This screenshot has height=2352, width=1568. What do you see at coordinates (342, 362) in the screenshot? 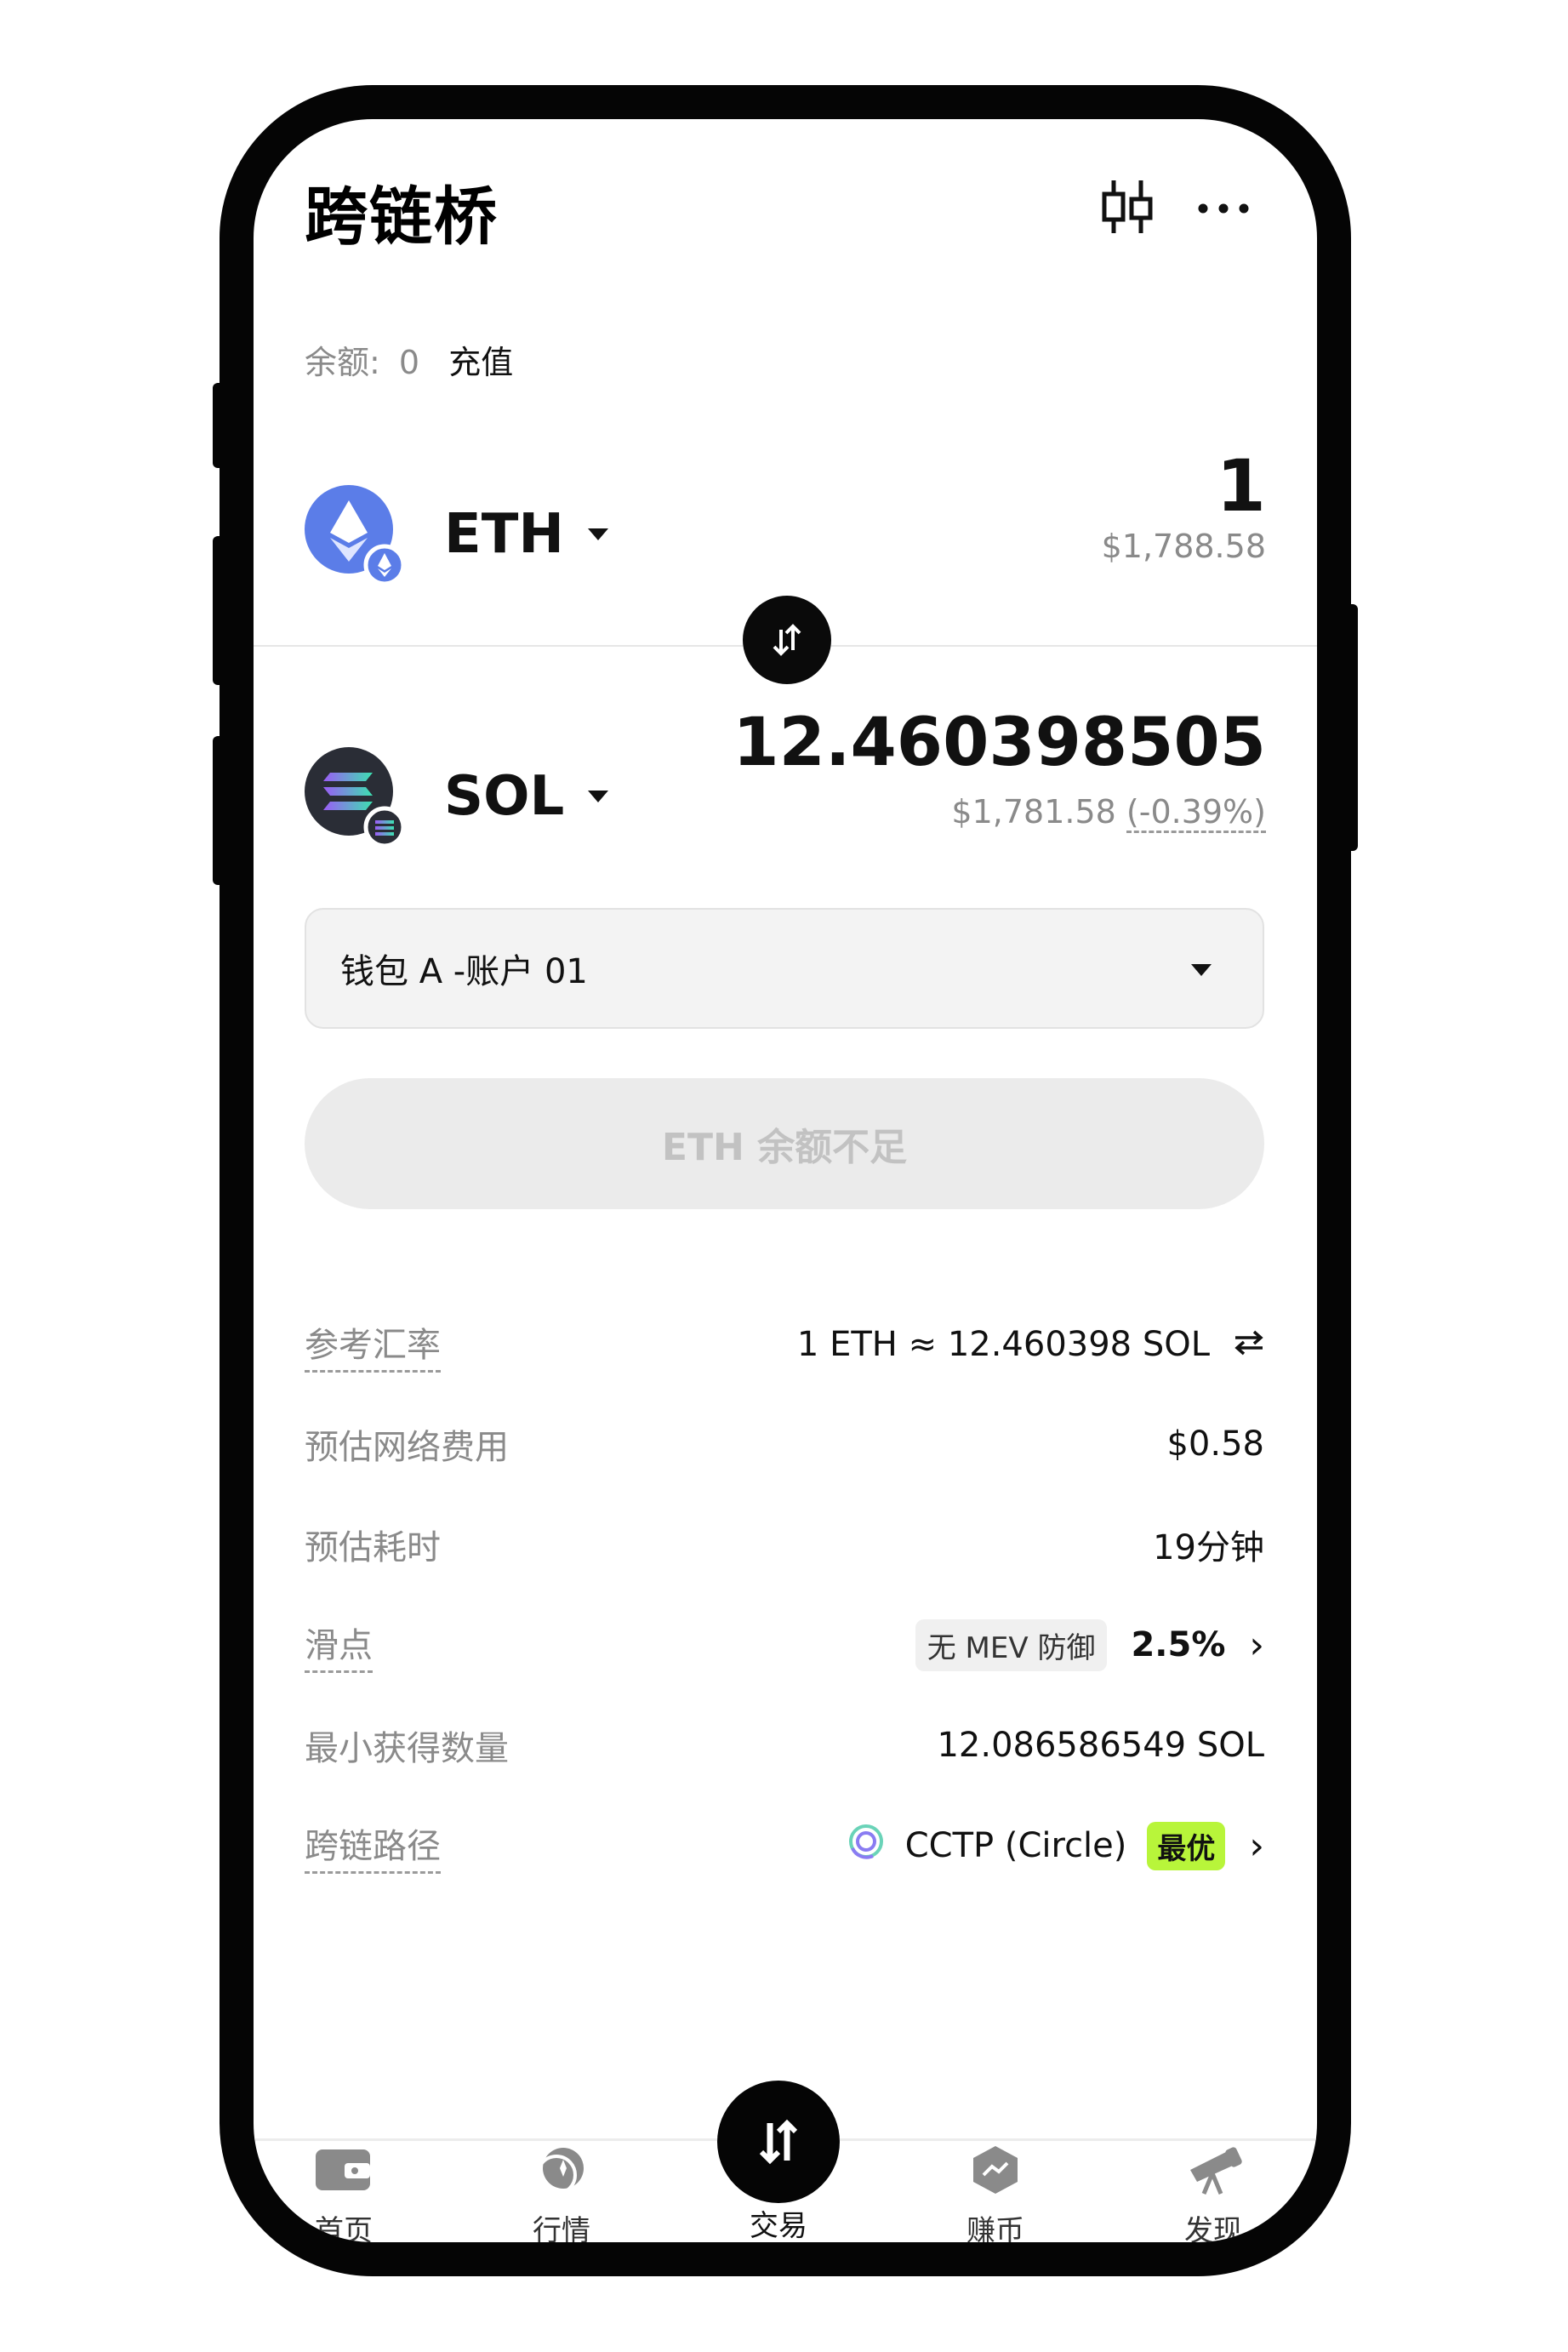
I see `balance-label: 余额:` at bounding box center [342, 362].